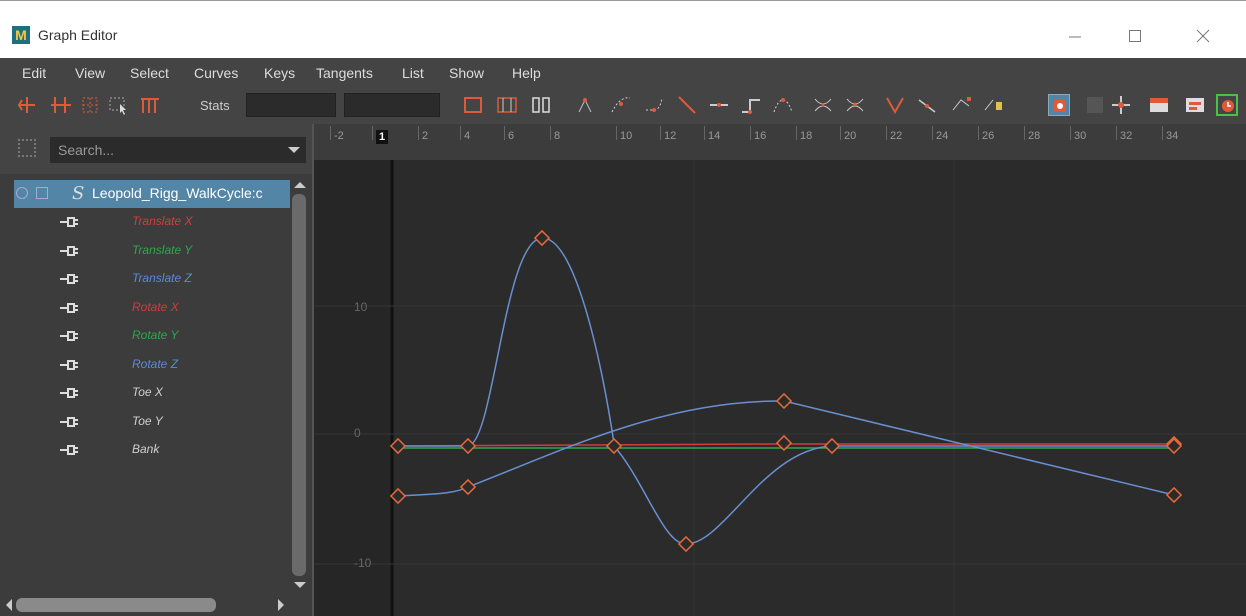 Image resolution: width=1246 pixels, height=616 pixels. I want to click on maya-app-icon: M, so click(21, 35).